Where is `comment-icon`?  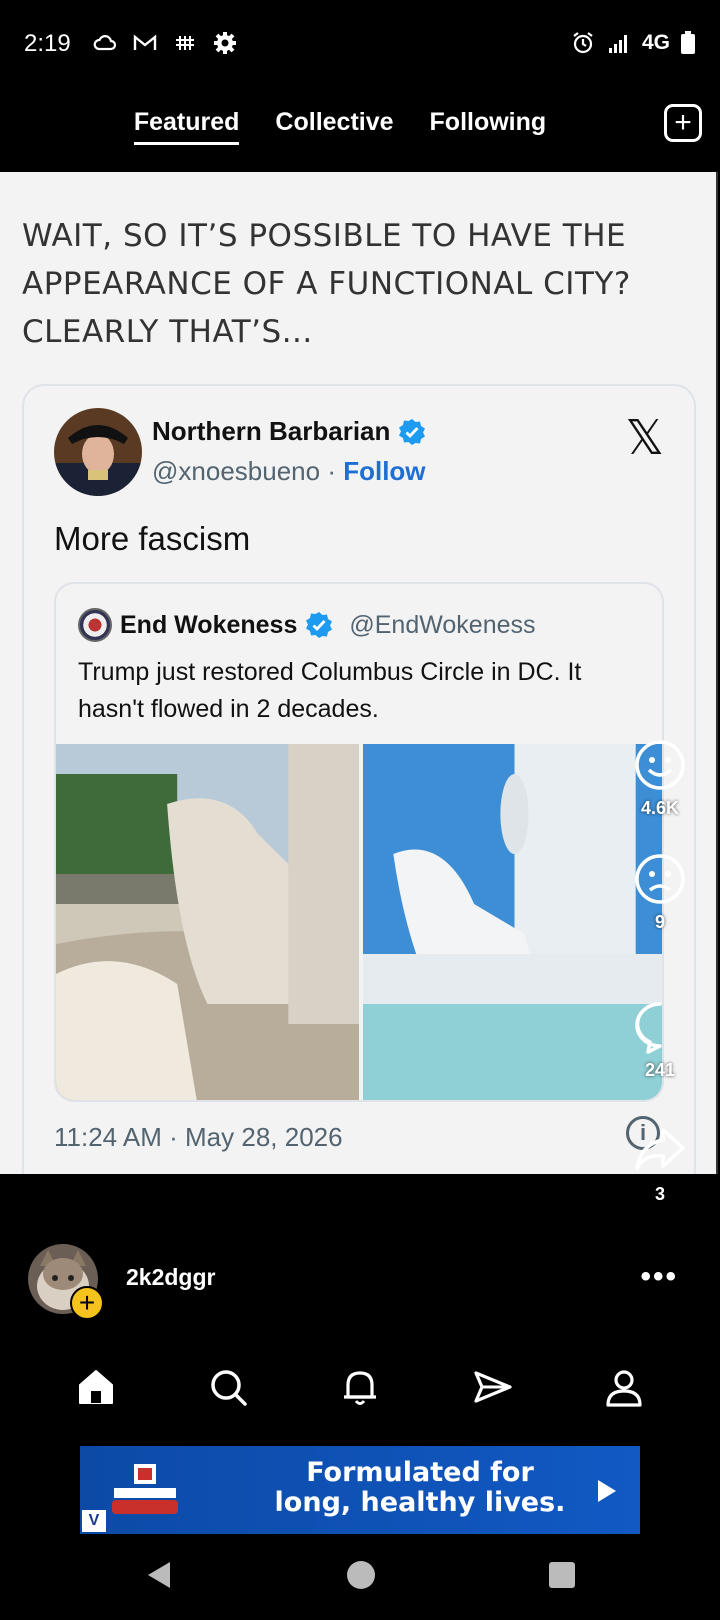 comment-icon is located at coordinates (648, 1028).